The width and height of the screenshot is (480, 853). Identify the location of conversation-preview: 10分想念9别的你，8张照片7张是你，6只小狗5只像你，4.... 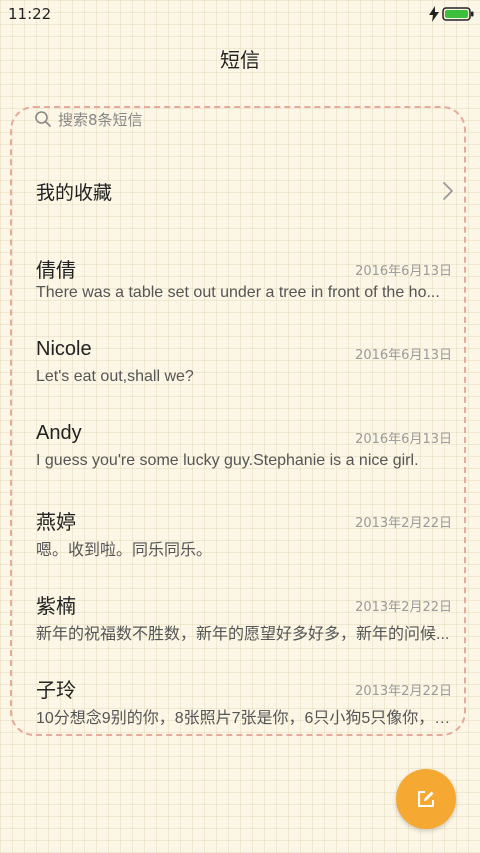
(244, 718).